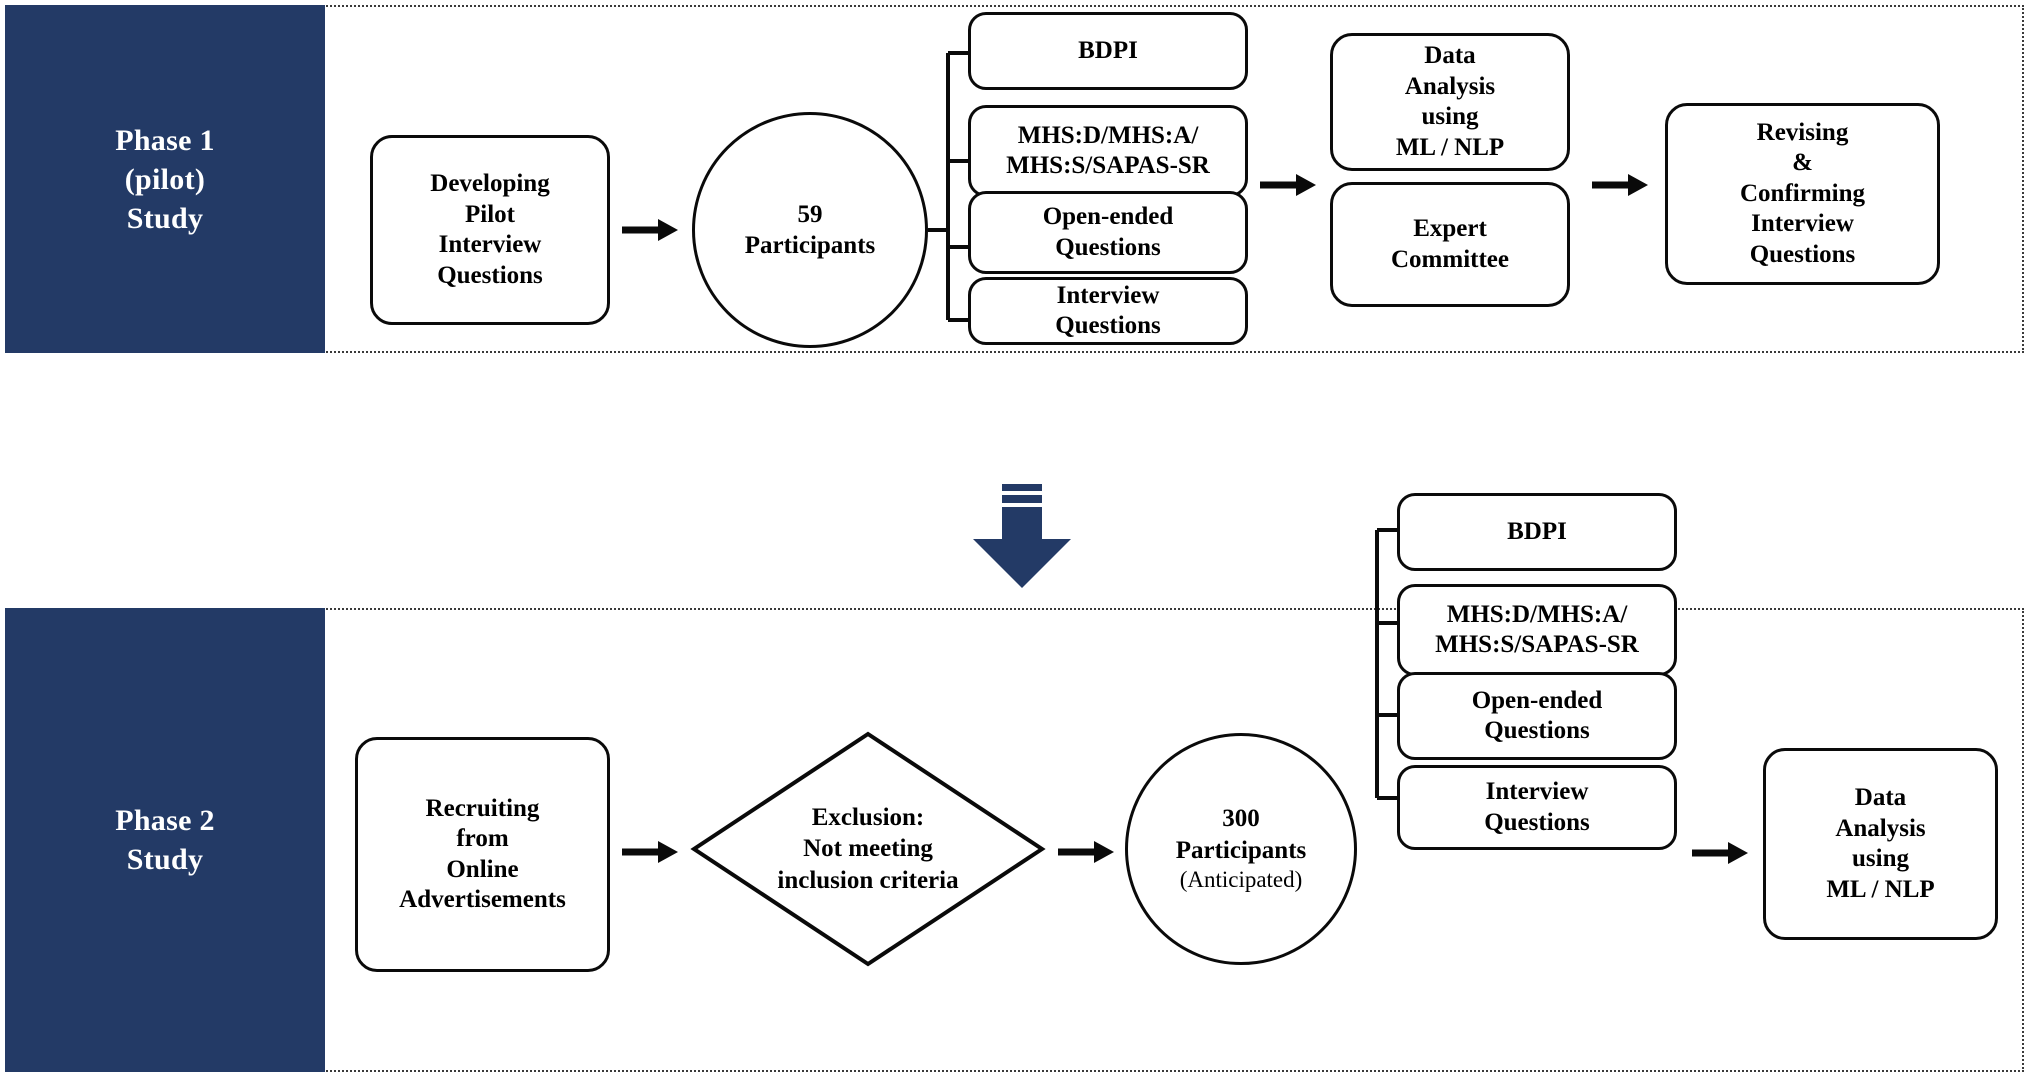 Image resolution: width=2032 pixels, height=1079 pixels. What do you see at coordinates (1022, 536) in the screenshot?
I see `phase-transition-down-arrow-icon` at bounding box center [1022, 536].